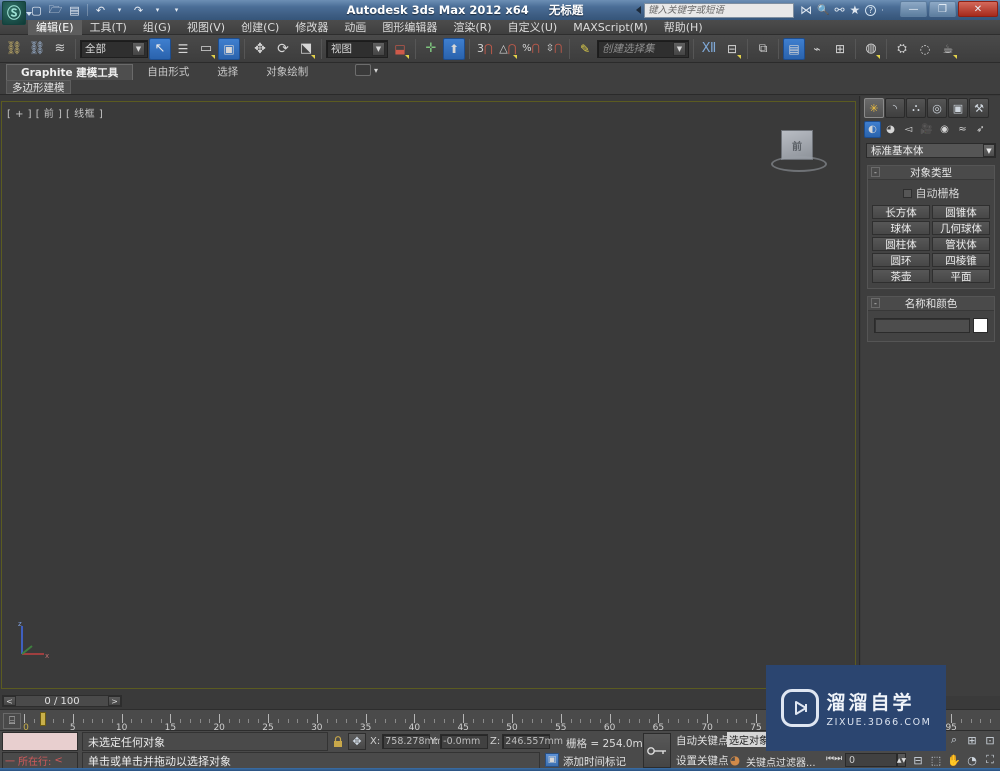 The image size is (1000, 771). Describe the element at coordinates (990, 740) in the screenshot. I see `zoom-extents-icon: ⊡` at that location.